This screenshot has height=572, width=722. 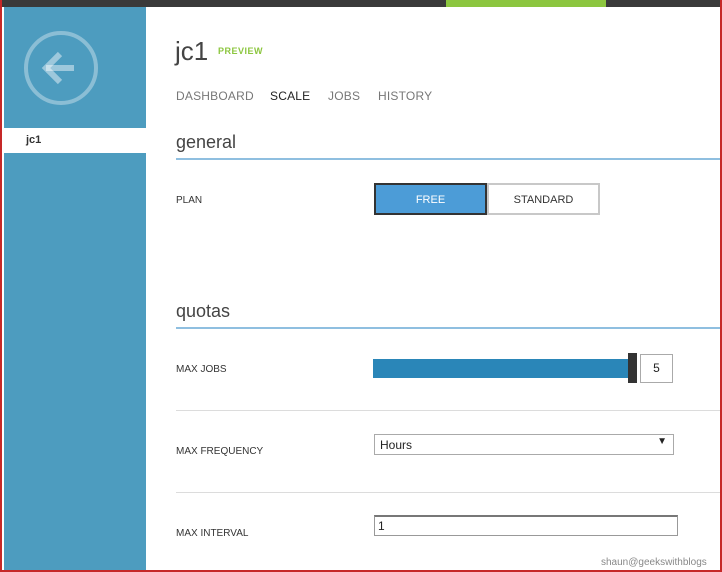 What do you see at coordinates (290, 96) in the screenshot?
I see `tab-scale: SCALE` at bounding box center [290, 96].